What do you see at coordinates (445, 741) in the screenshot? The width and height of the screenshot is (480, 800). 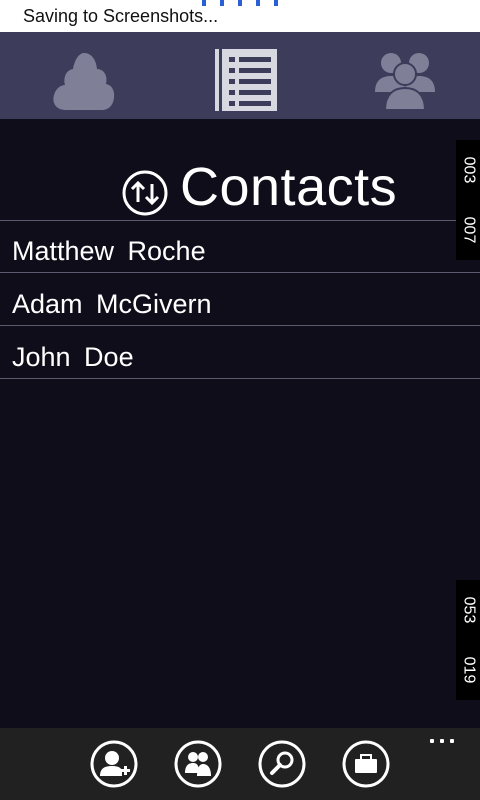 I see `more-dots-icon` at bounding box center [445, 741].